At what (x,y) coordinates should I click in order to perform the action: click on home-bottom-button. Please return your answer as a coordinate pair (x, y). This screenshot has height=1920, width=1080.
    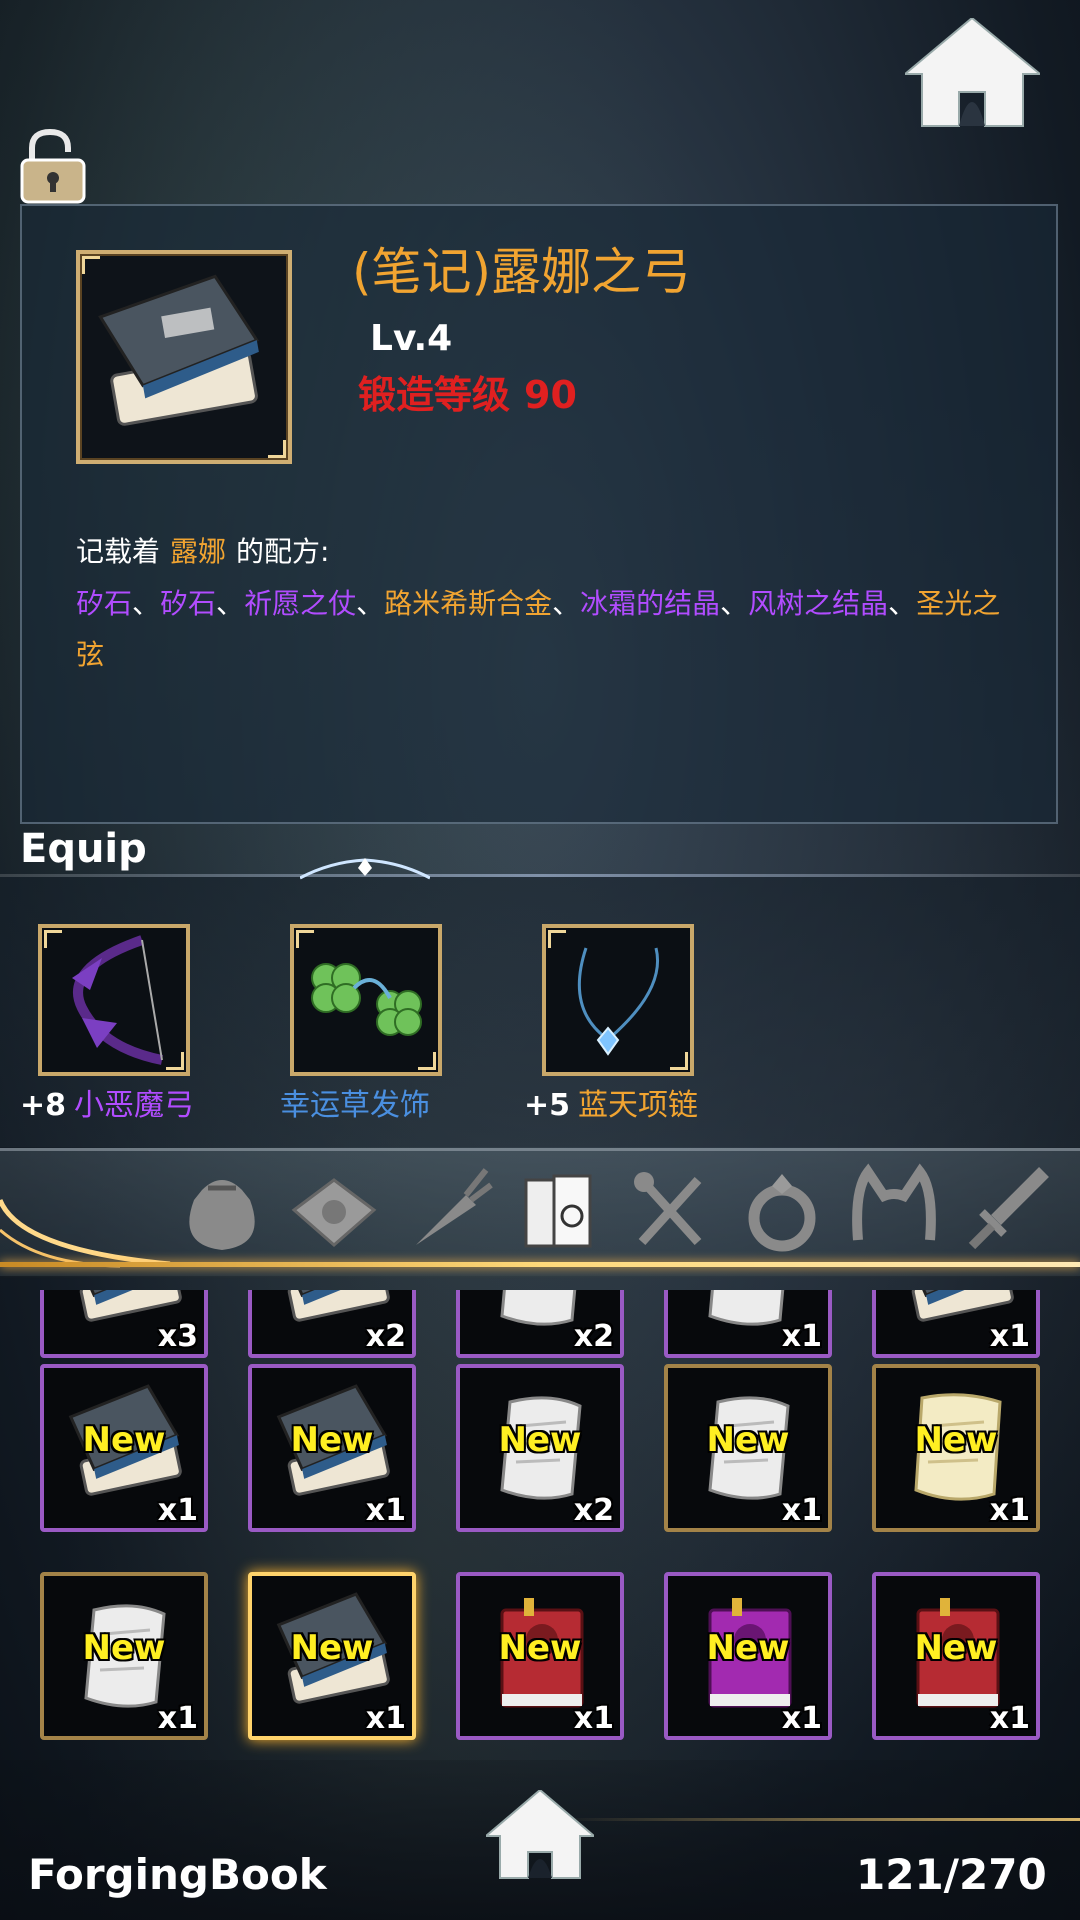
    Looking at the image, I should click on (540, 1835).